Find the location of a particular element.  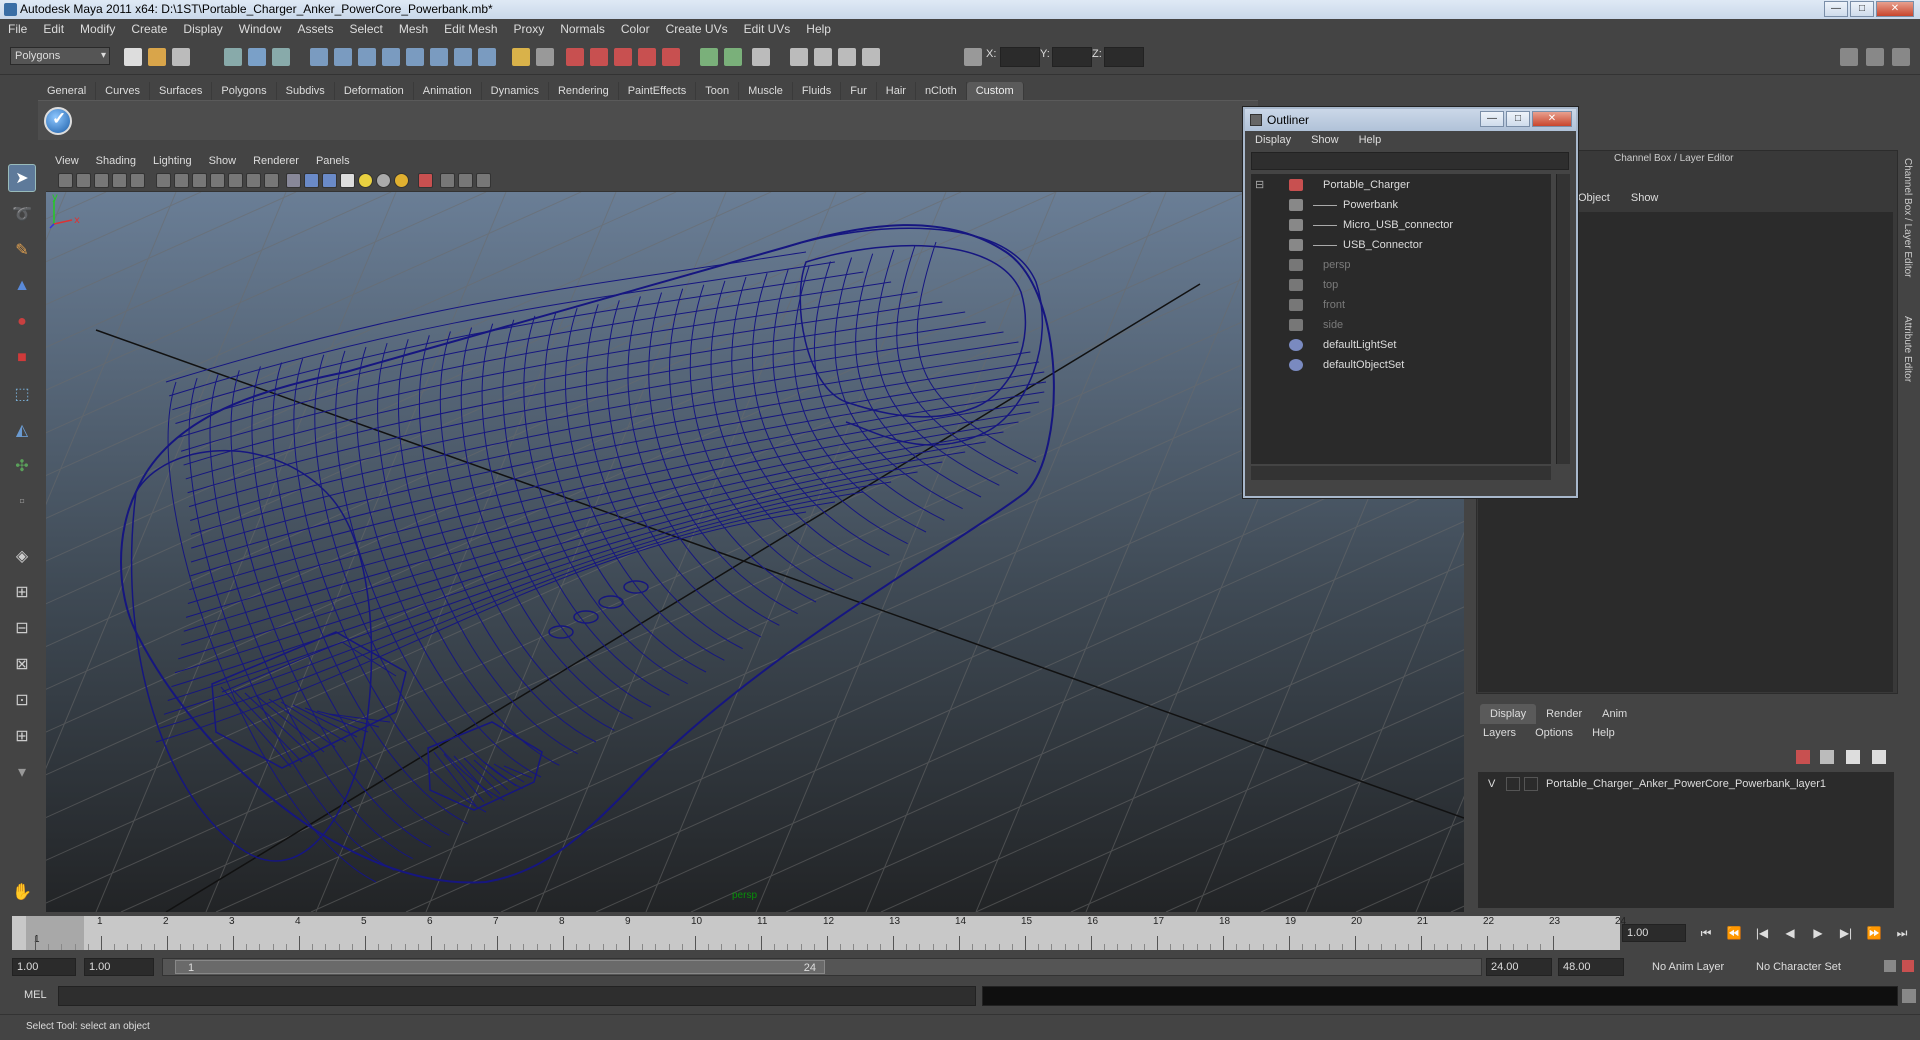

shelf-tab-fluids: Fluids is located at coordinates (817, 91).